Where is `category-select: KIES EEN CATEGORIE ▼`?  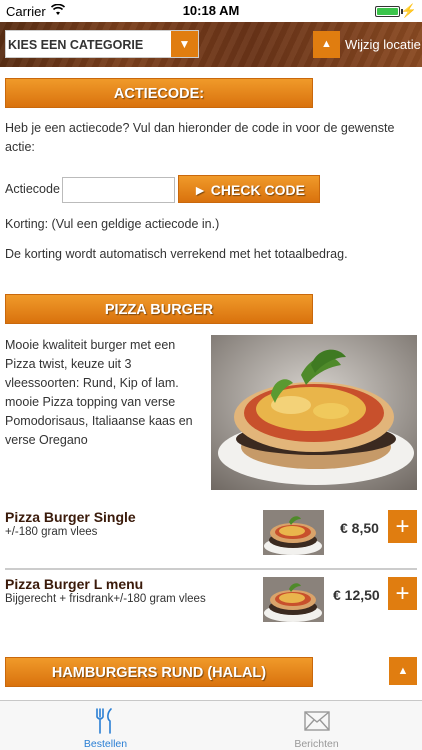 category-select: KIES EEN CATEGORIE ▼ is located at coordinates (102, 44).